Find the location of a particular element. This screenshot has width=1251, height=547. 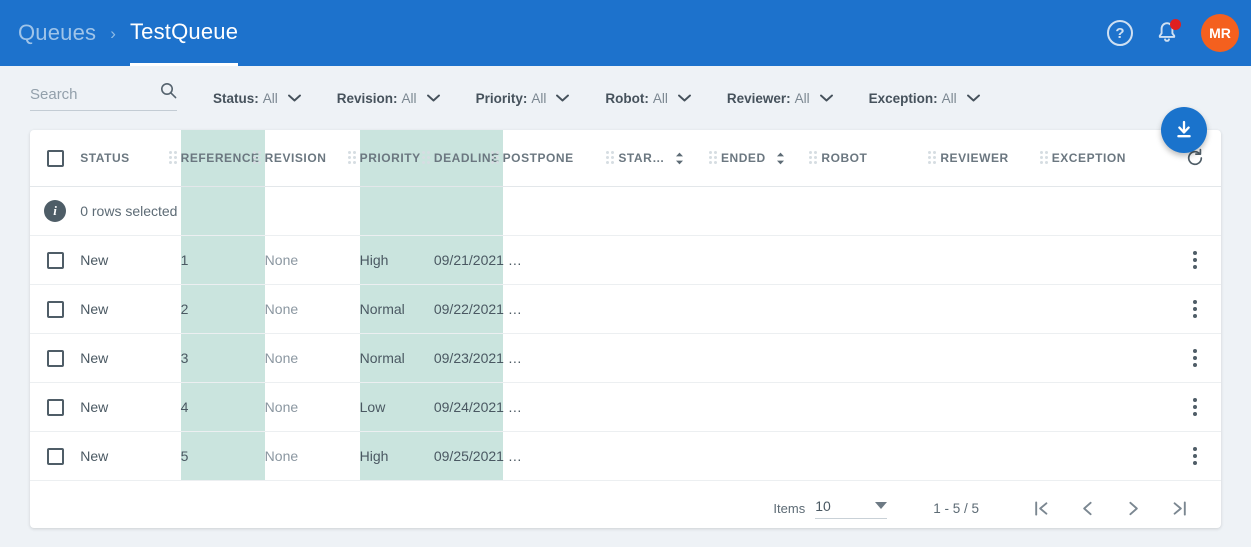

search-input is located at coordinates (89, 94).